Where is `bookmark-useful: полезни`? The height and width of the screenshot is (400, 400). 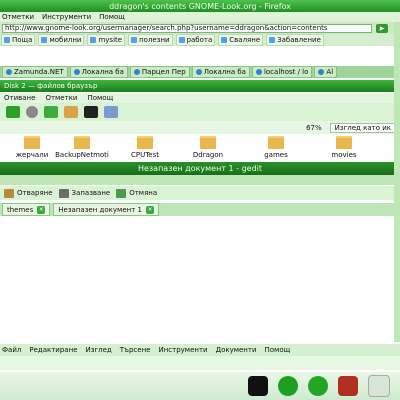
bookmark-useful: полезни is located at coordinates (150, 40).